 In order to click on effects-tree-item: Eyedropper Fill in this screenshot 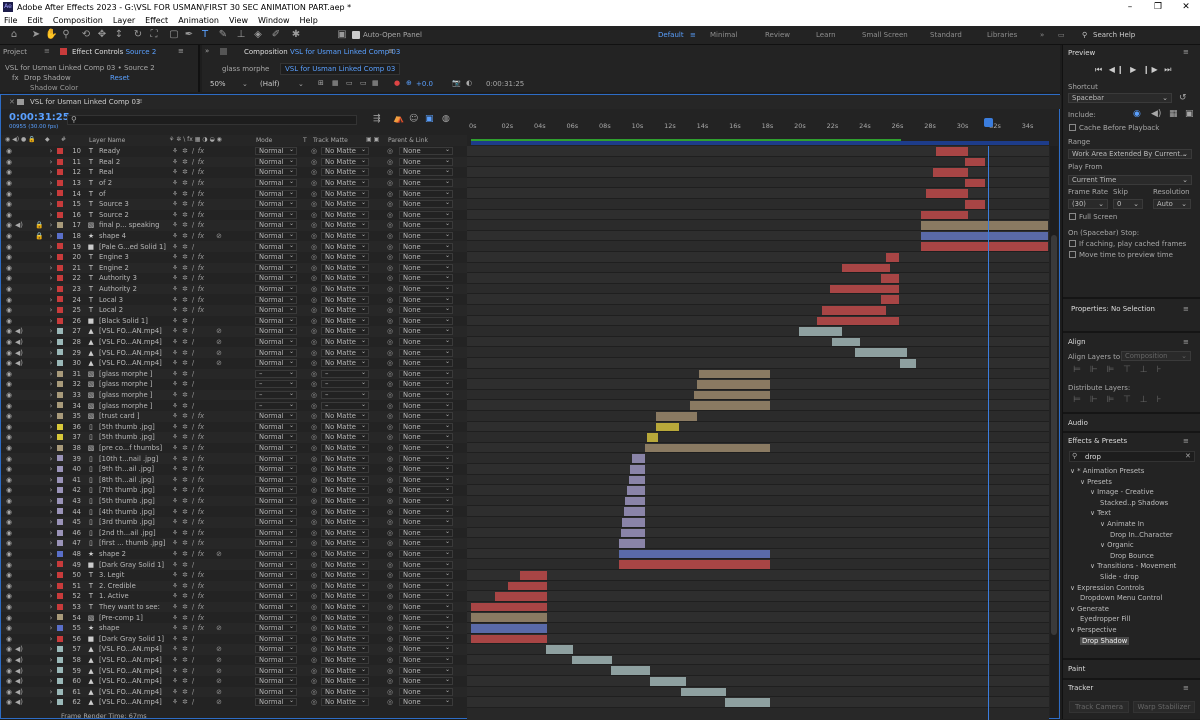, I will do `click(1105, 619)`.